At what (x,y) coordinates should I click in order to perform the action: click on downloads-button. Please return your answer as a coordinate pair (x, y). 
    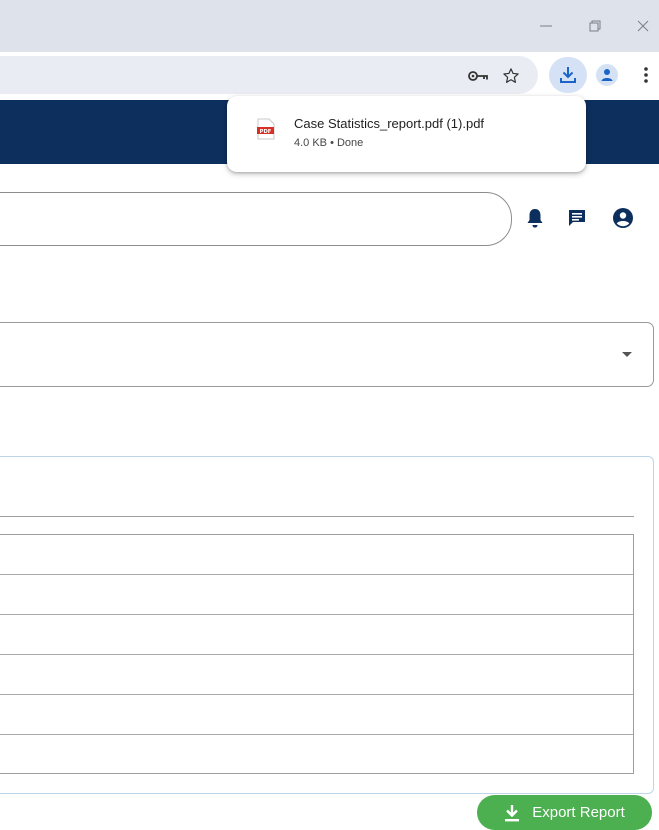
    Looking at the image, I should click on (568, 75).